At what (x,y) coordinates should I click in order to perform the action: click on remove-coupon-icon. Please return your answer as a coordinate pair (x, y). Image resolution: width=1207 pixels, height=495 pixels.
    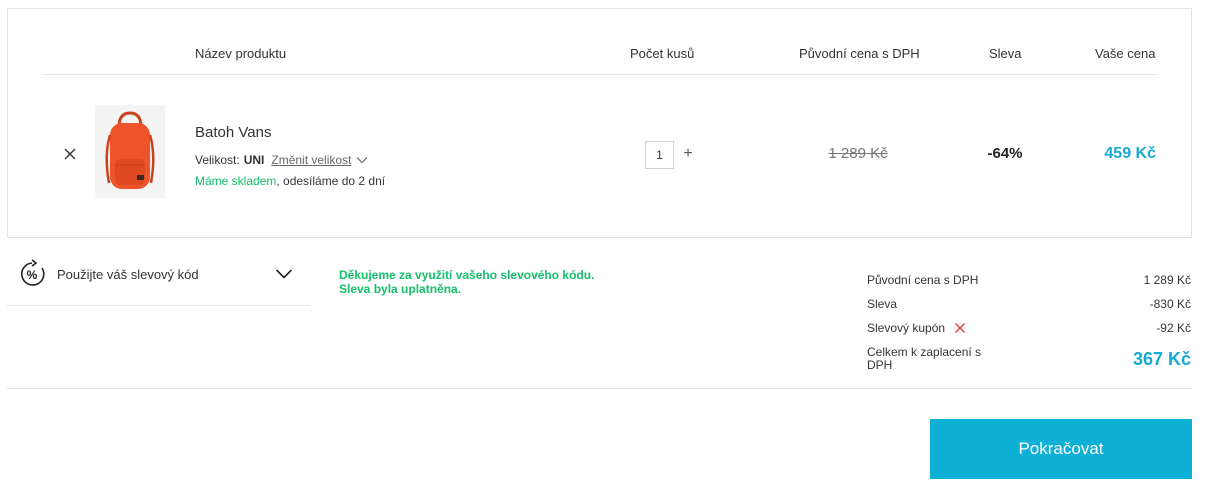
    Looking at the image, I should click on (960, 328).